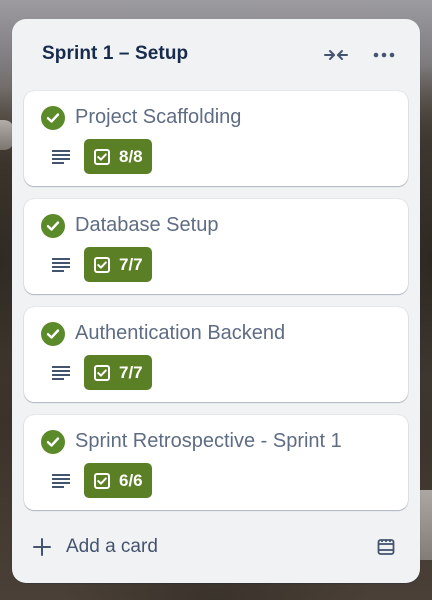 This screenshot has height=600, width=432. I want to click on card-template-icon, so click(386, 547).